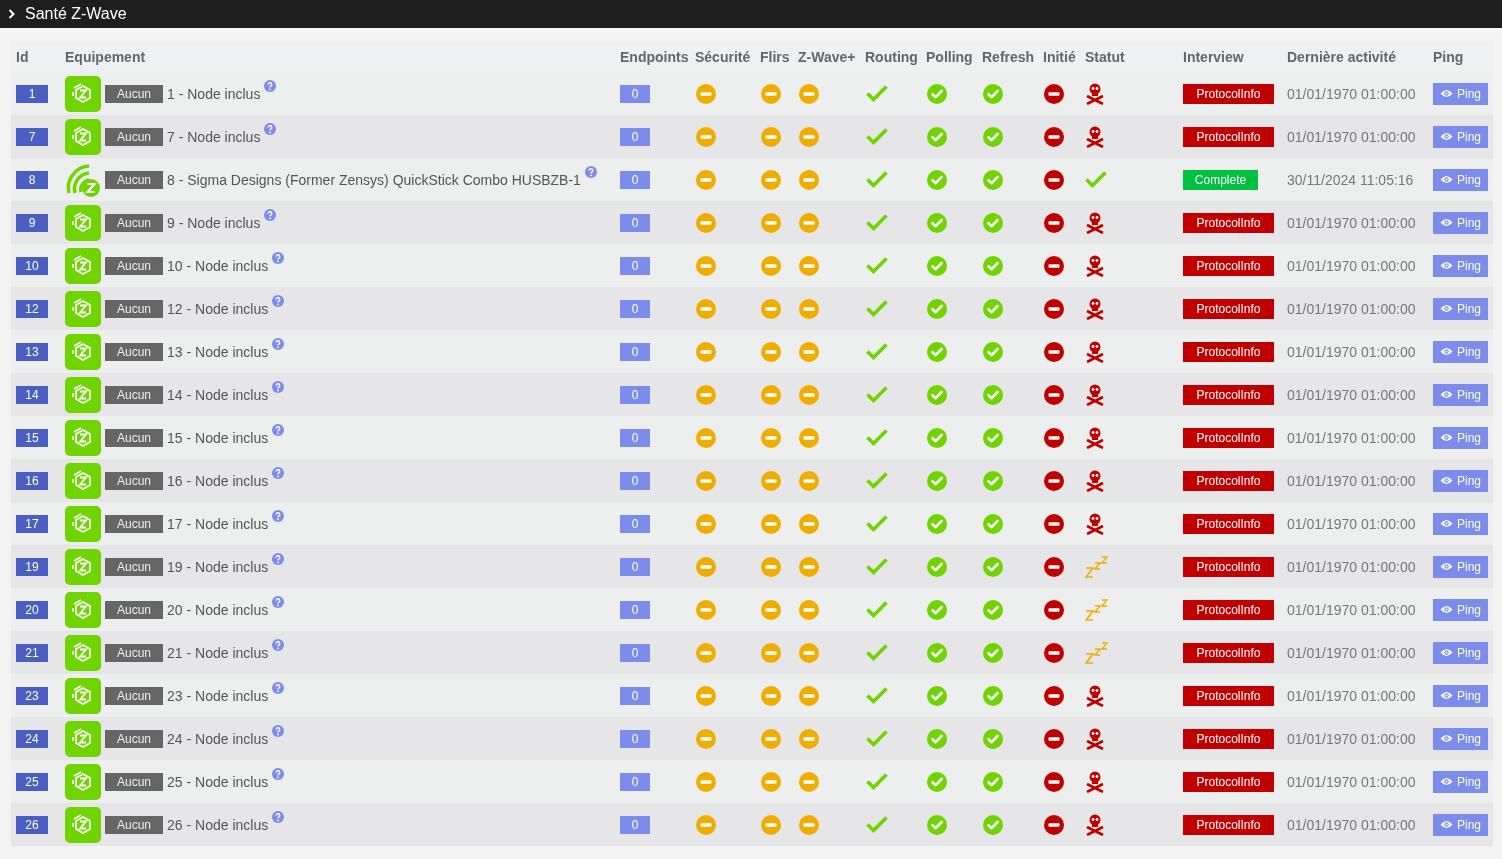 This screenshot has width=1502, height=859. What do you see at coordinates (218, 695) in the screenshot?
I see `device-name: 23 - Node inclus` at bounding box center [218, 695].